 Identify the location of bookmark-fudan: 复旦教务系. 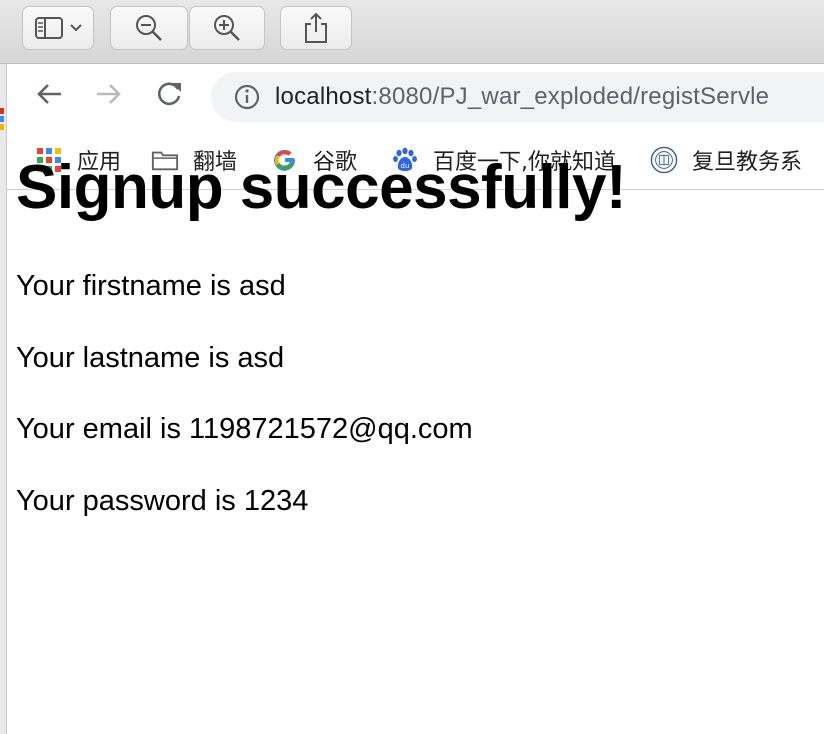
(726, 160).